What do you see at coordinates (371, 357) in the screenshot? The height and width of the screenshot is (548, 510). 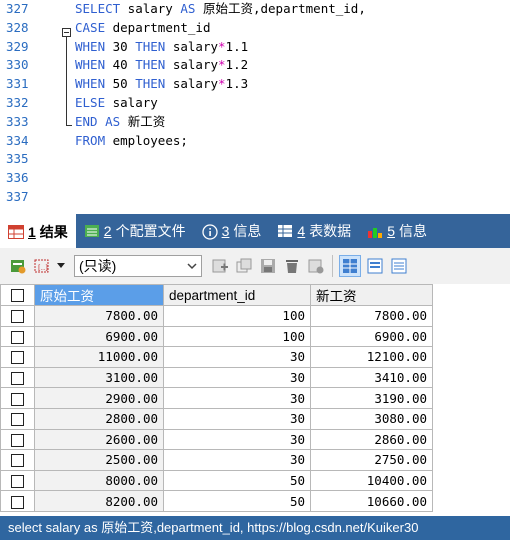 I see `table-cell: 12100.00` at bounding box center [371, 357].